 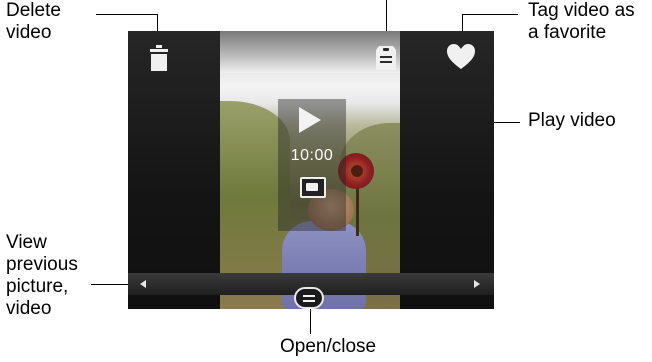 I want to click on left-panel, so click(x=174, y=170).